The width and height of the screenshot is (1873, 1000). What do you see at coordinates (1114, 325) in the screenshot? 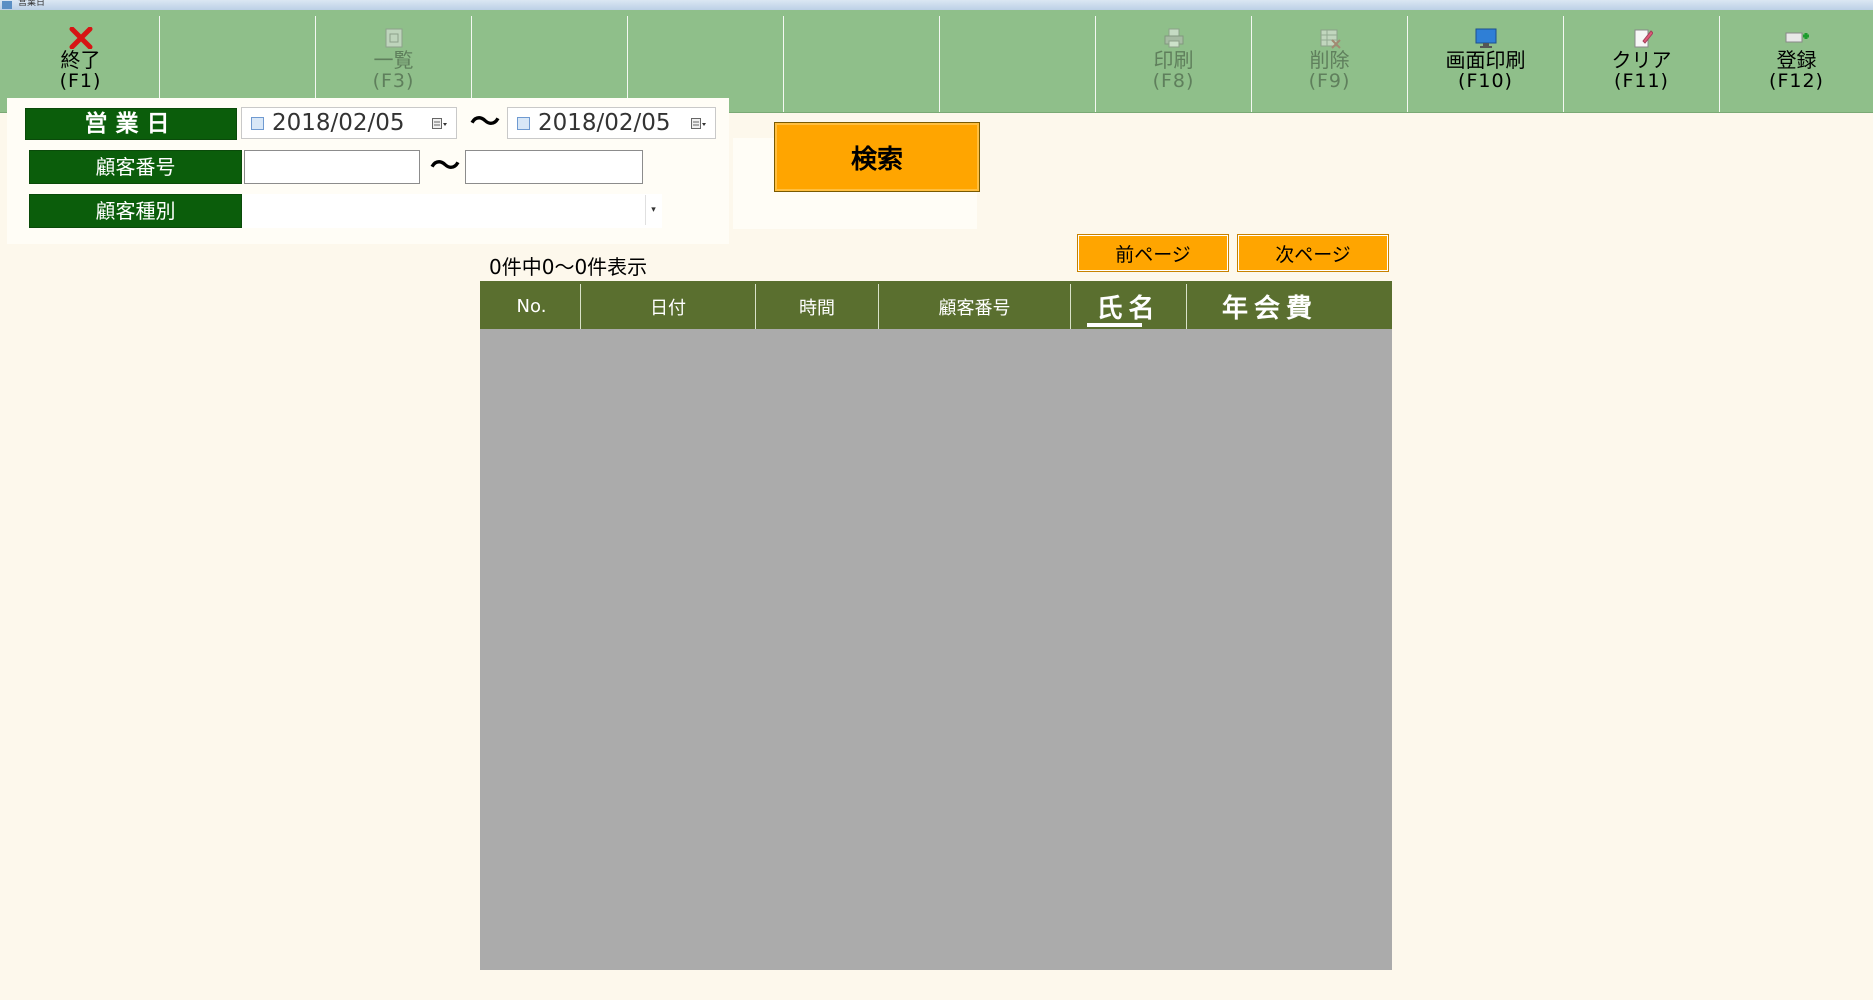
I see `column-header-name-underline` at bounding box center [1114, 325].